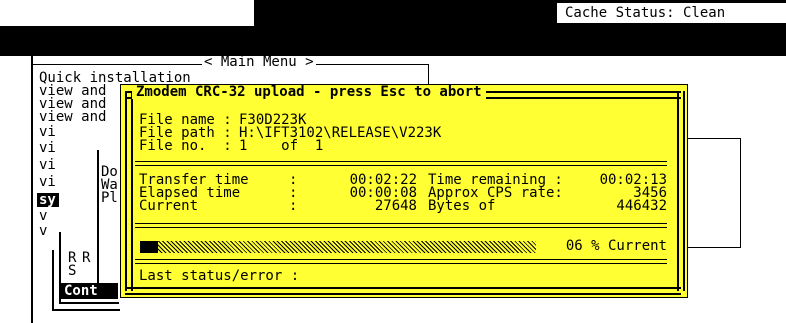  I want to click on background-window-frame-right, so click(714, 193).